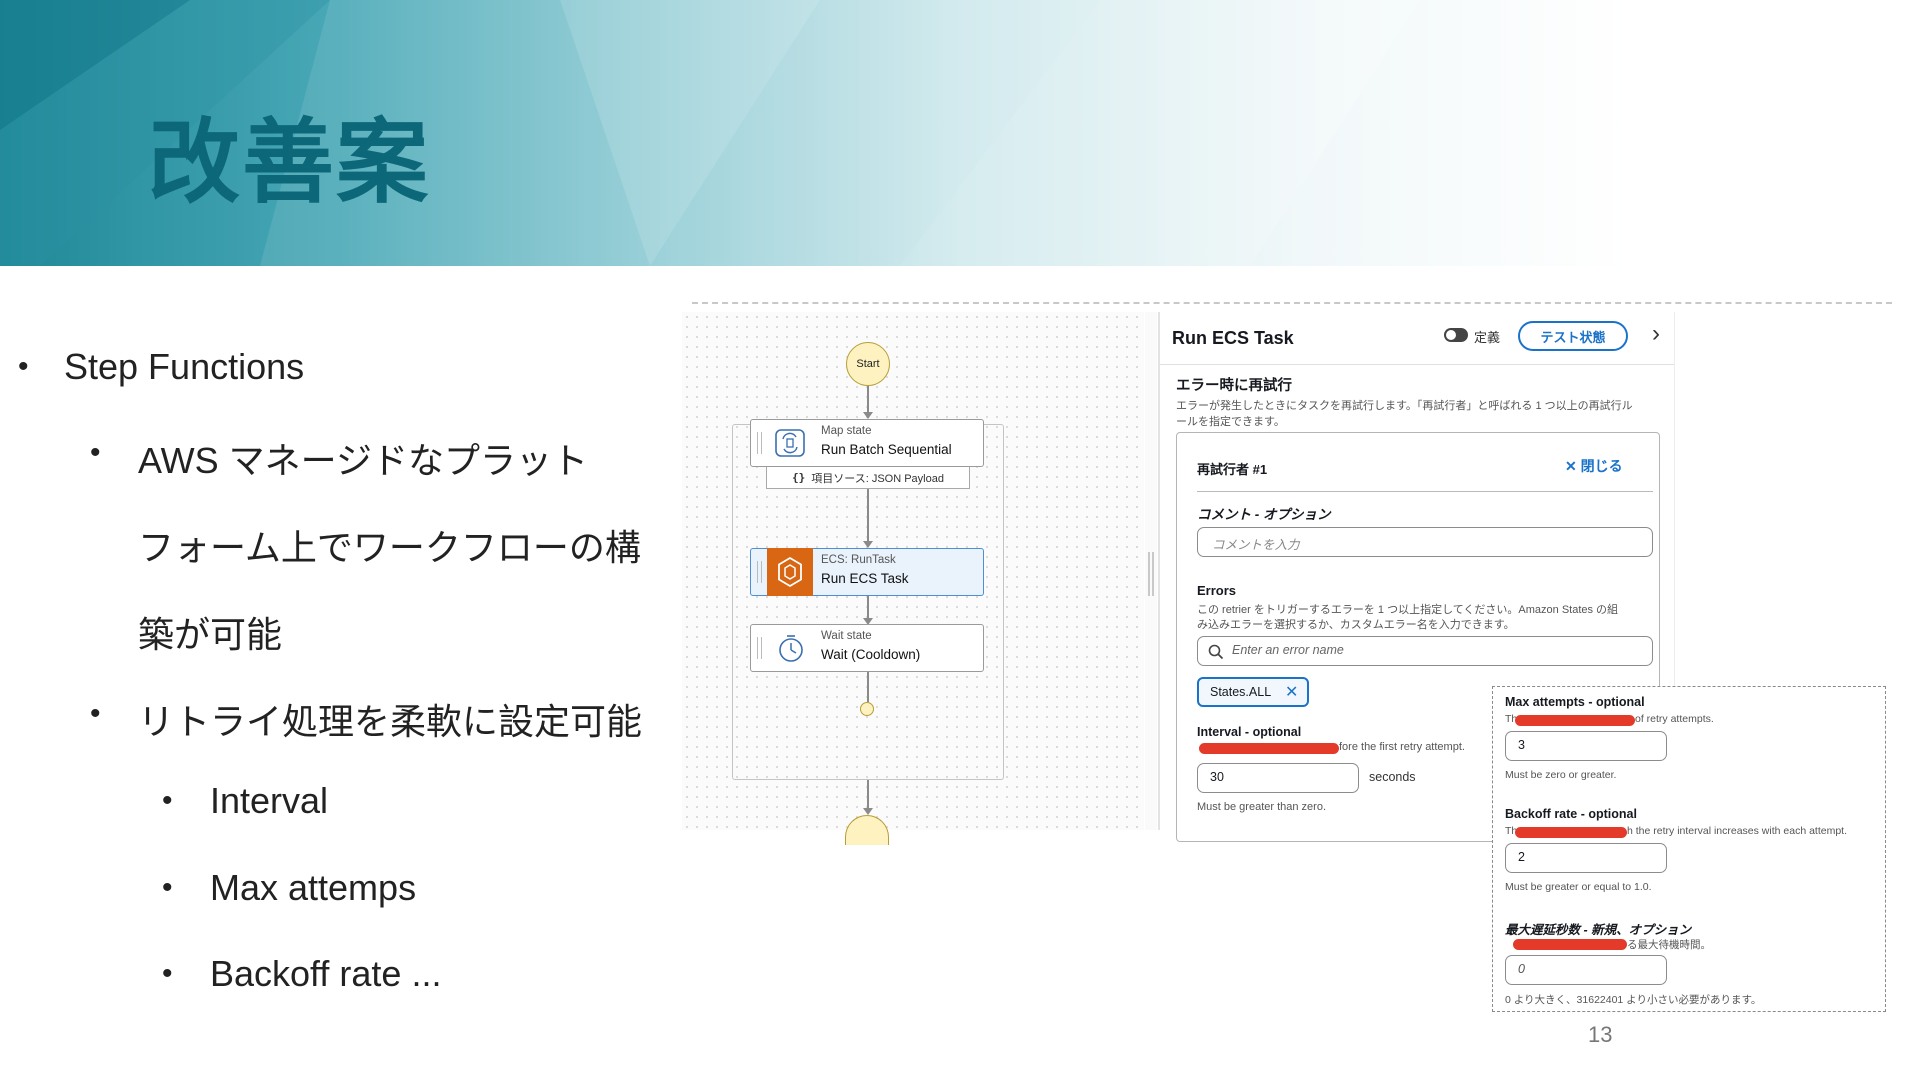  I want to click on retrier-close-label: 閉じる, so click(1601, 466).